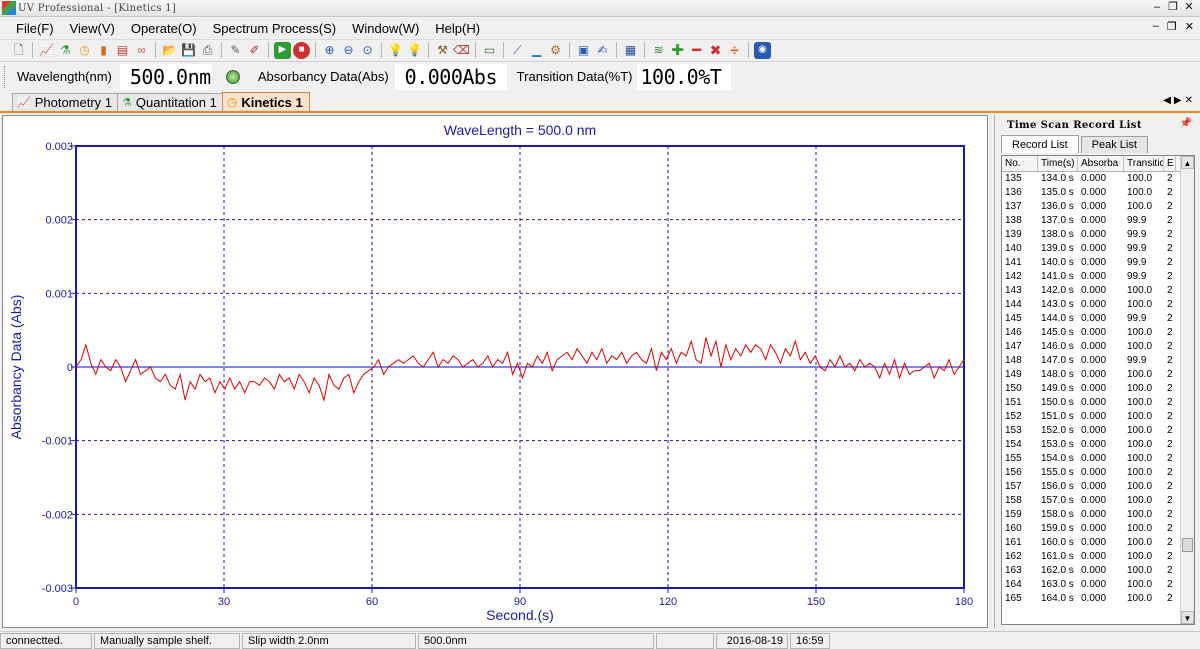  Describe the element at coordinates (1098, 585) in the screenshot. I see `list-item: 164 163.0 s 0.000 100.0 2` at that location.